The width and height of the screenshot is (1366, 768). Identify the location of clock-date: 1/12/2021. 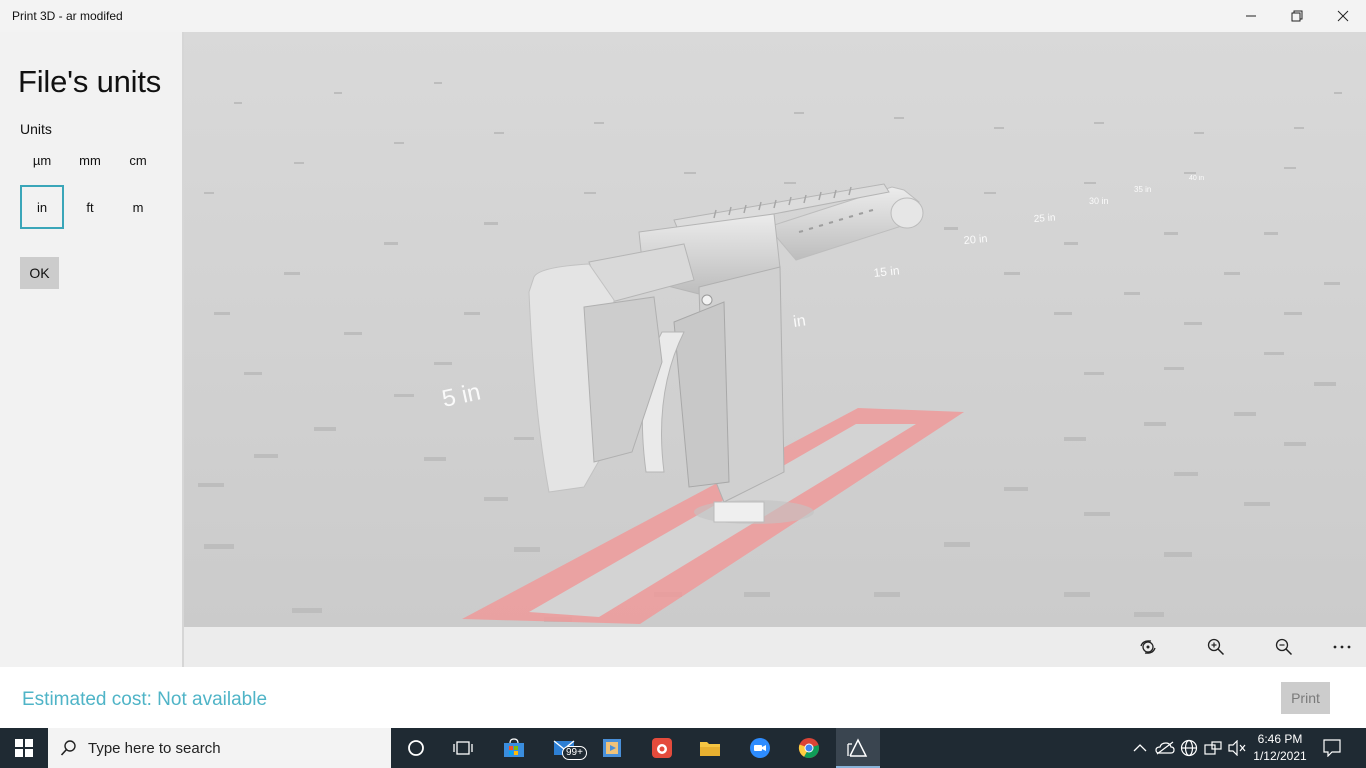
(1280, 756).